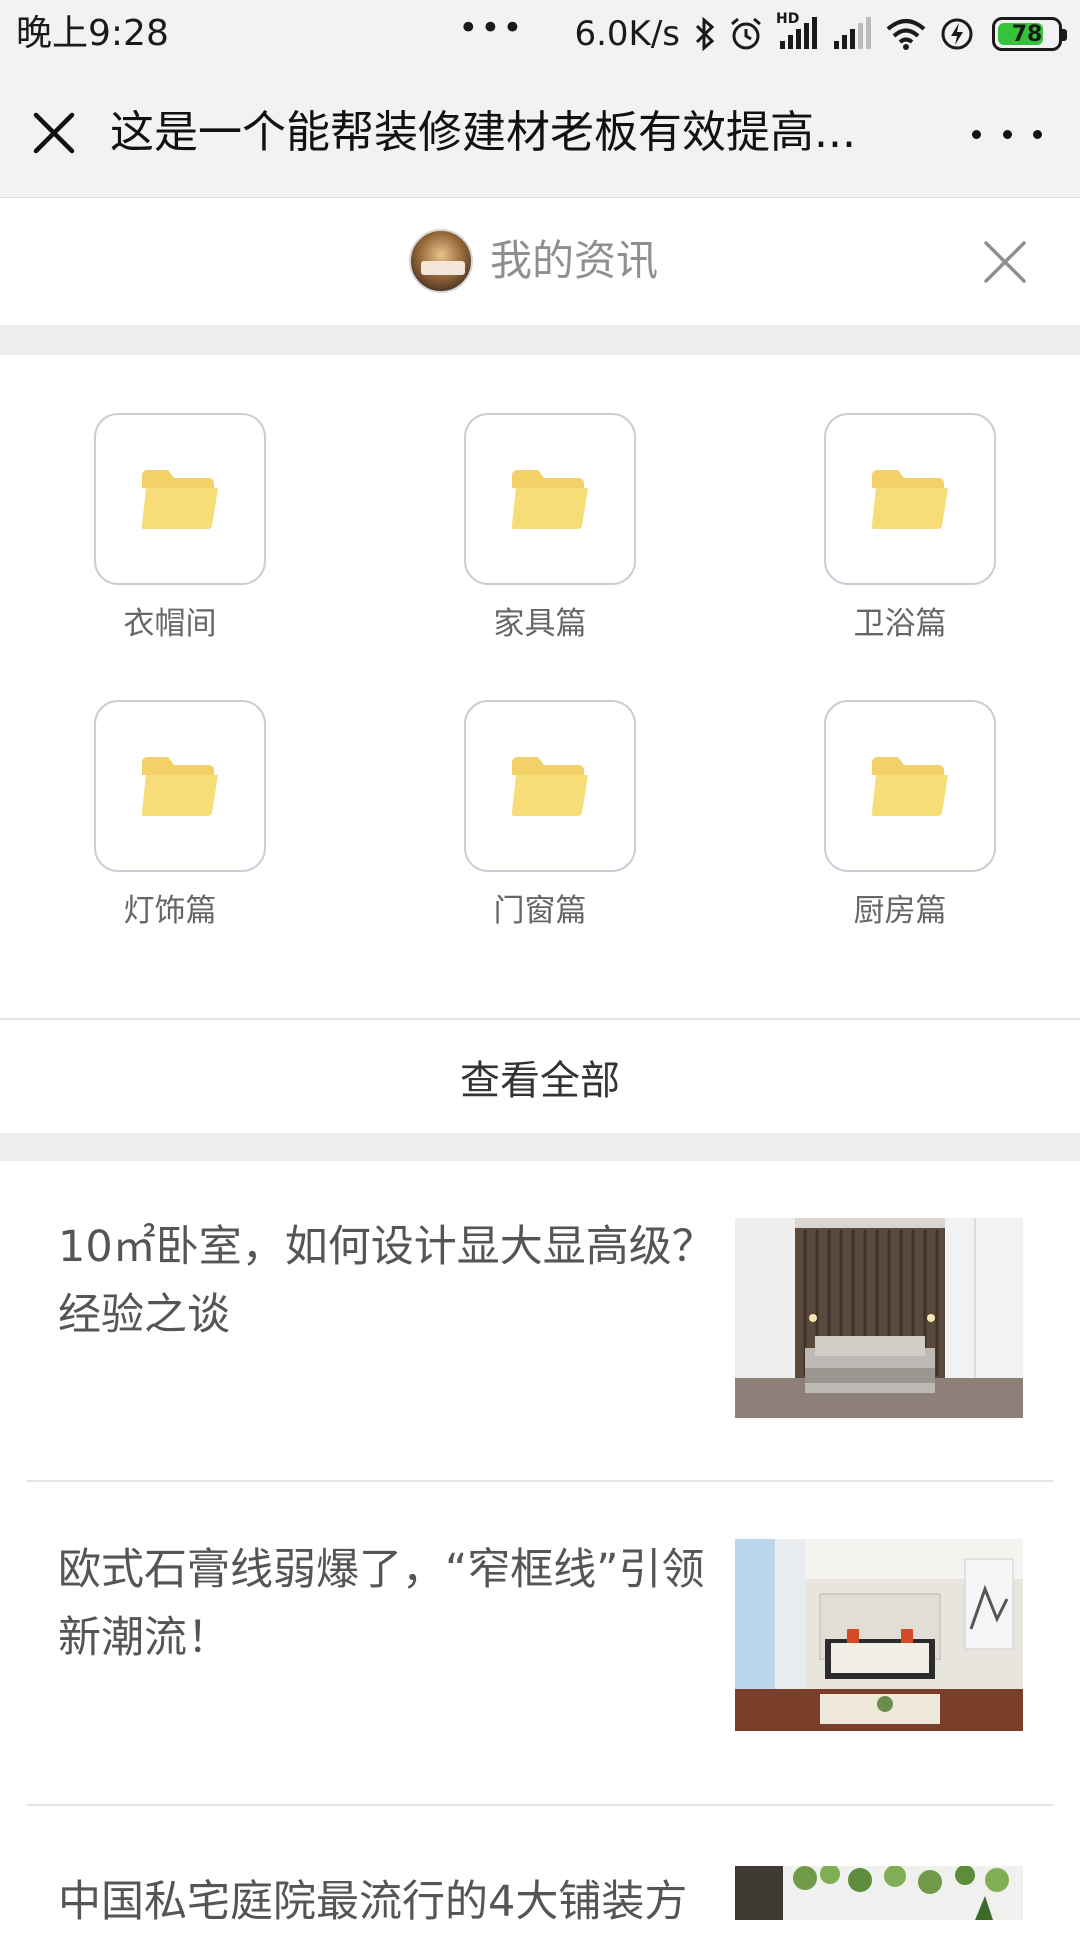 This screenshot has width=1080, height=1936. What do you see at coordinates (906, 34) in the screenshot?
I see `wifi-icon` at bounding box center [906, 34].